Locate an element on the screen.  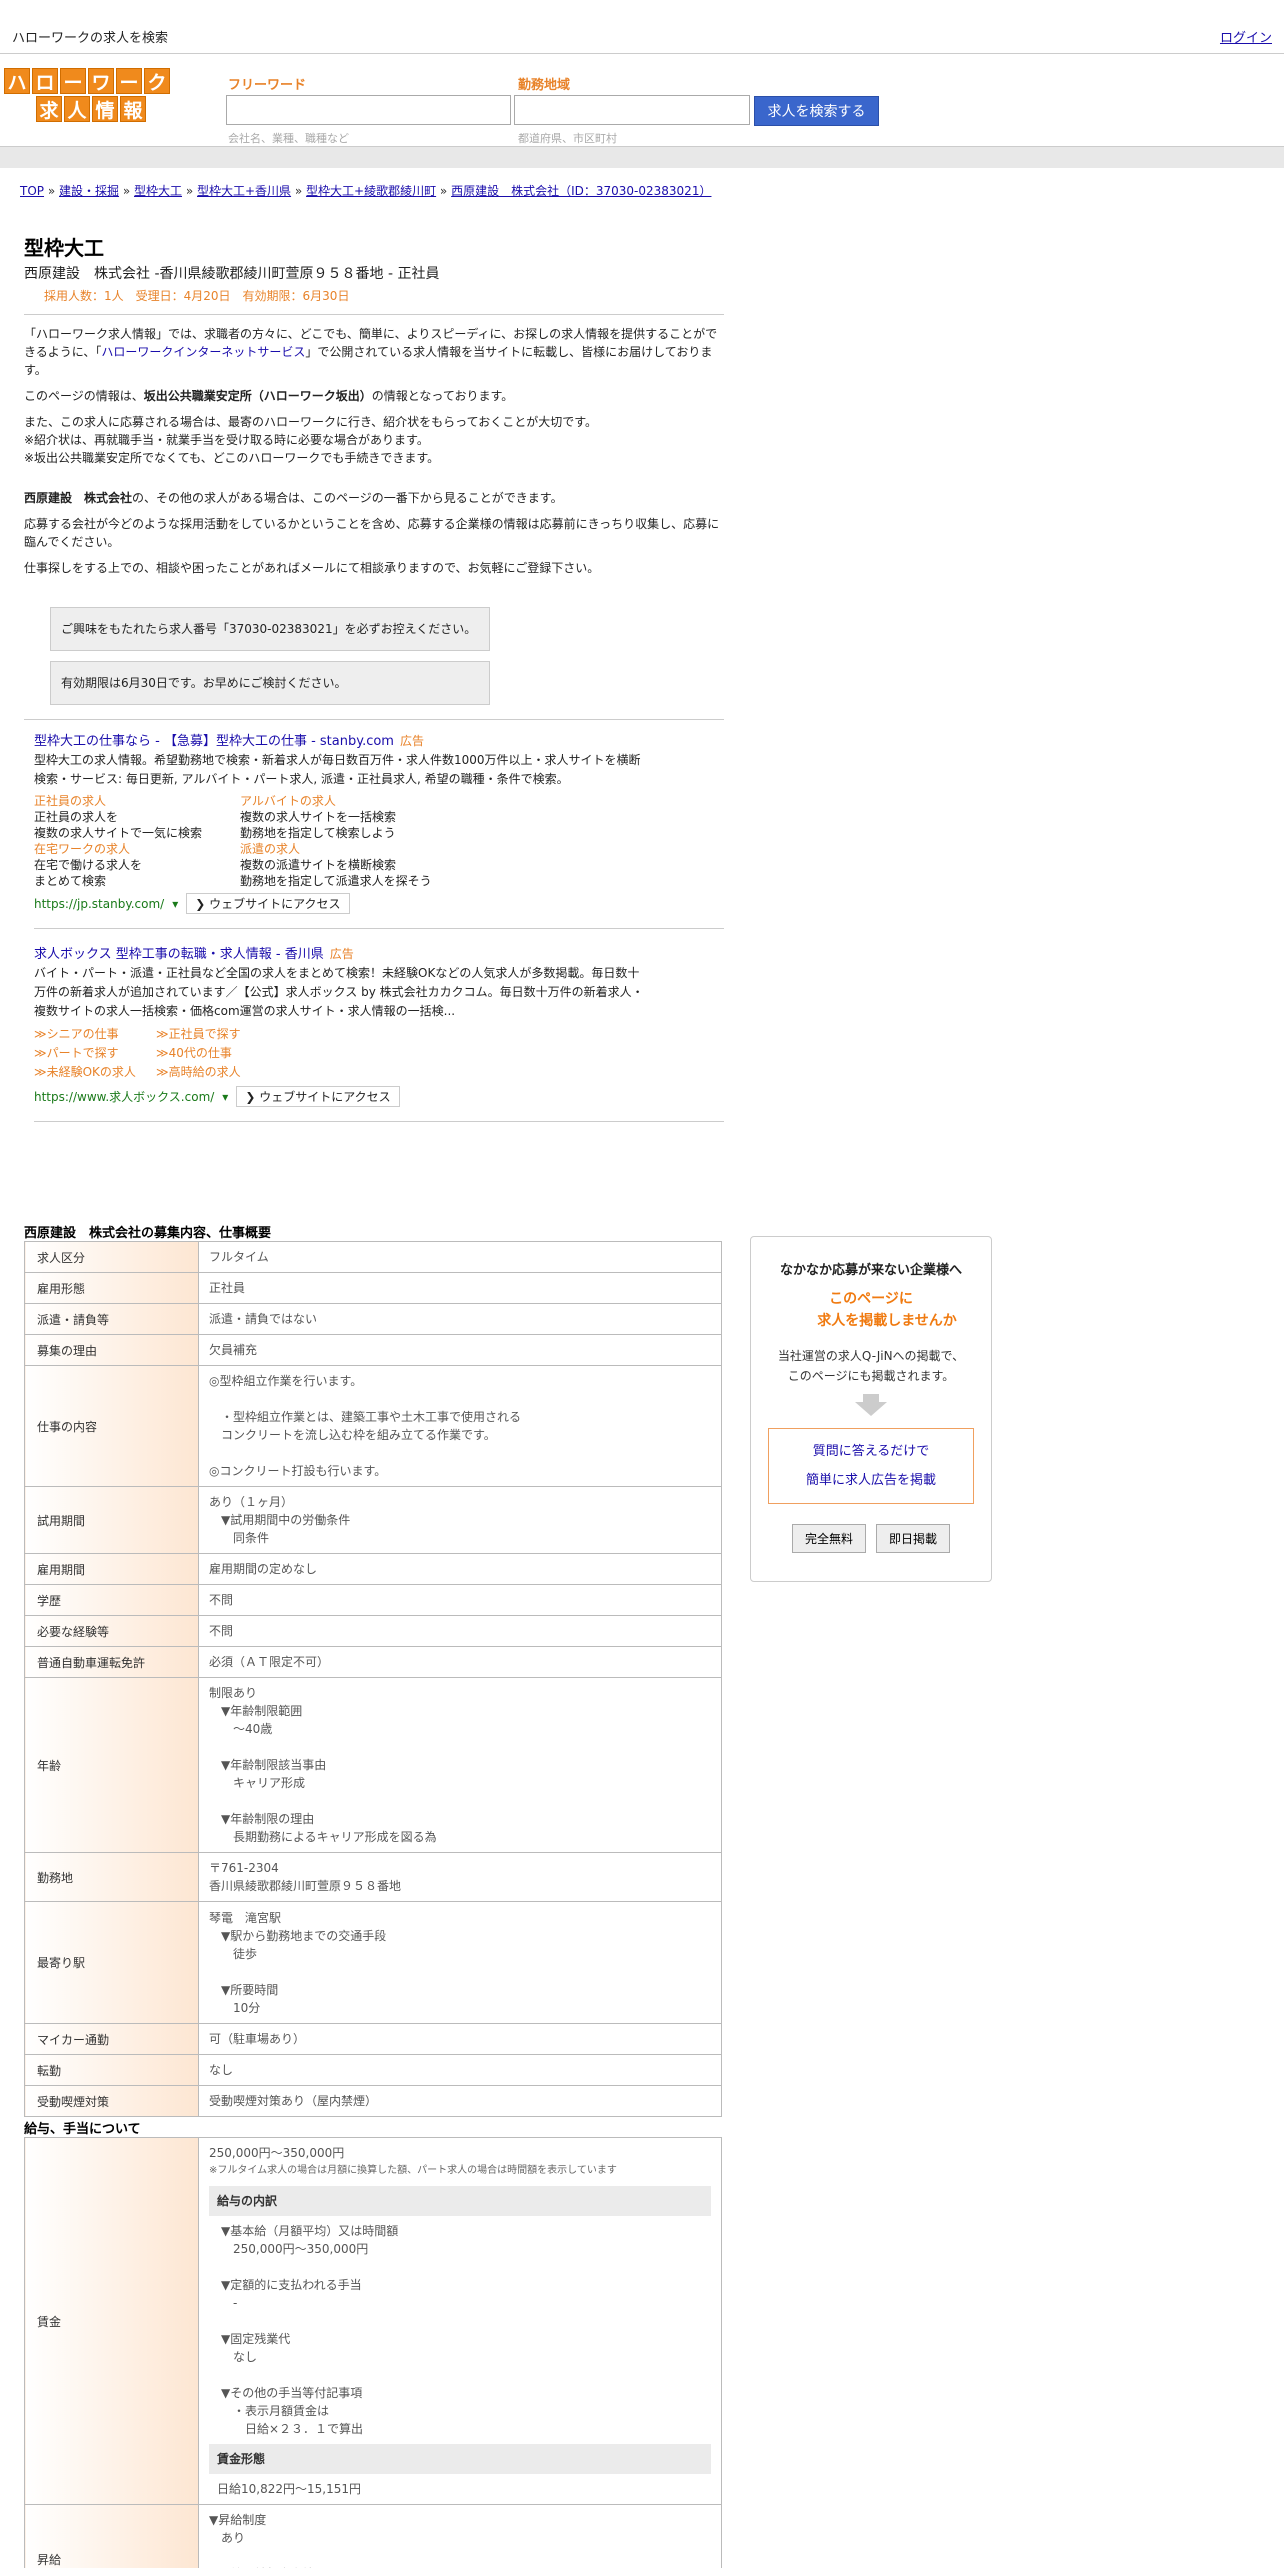
area-input is located at coordinates (632, 110).